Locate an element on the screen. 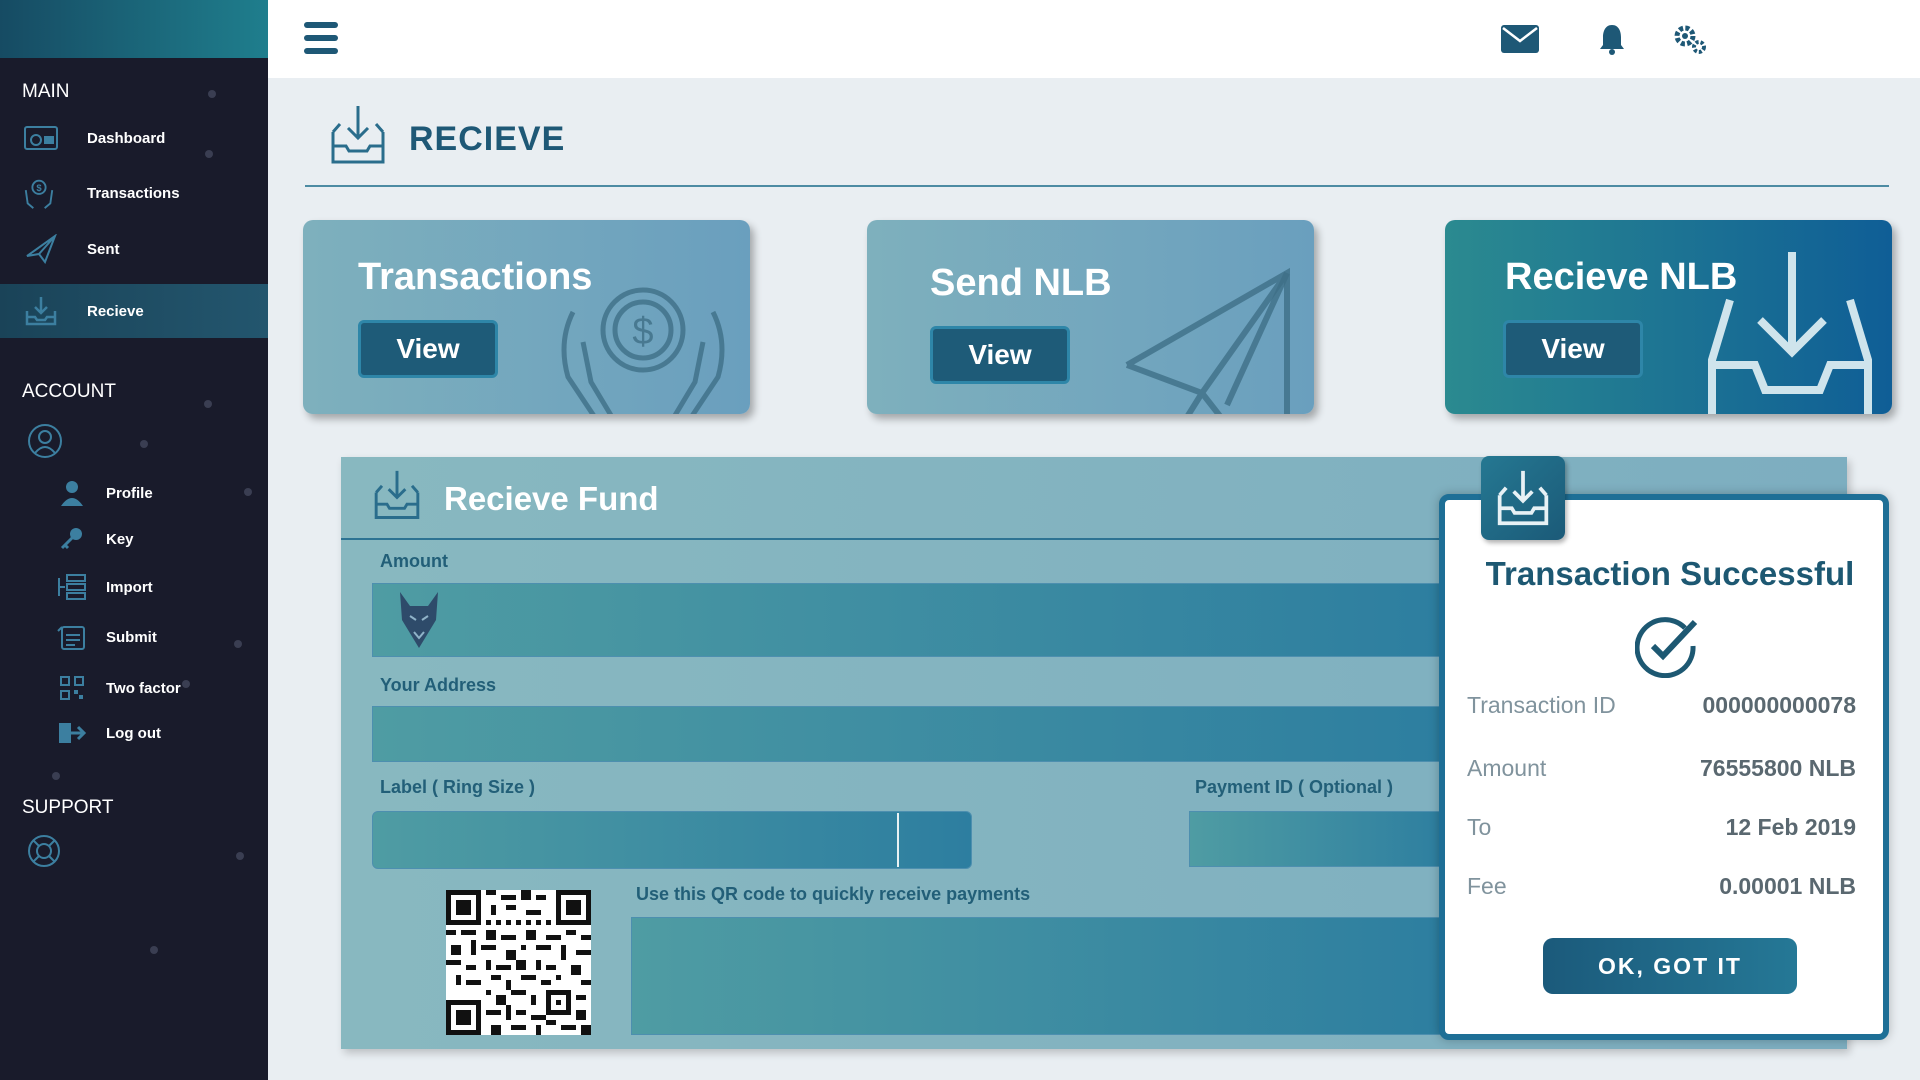 This screenshot has width=1920, height=1080. sidebar-item-transactions: $ Transactions is located at coordinates (134, 193).